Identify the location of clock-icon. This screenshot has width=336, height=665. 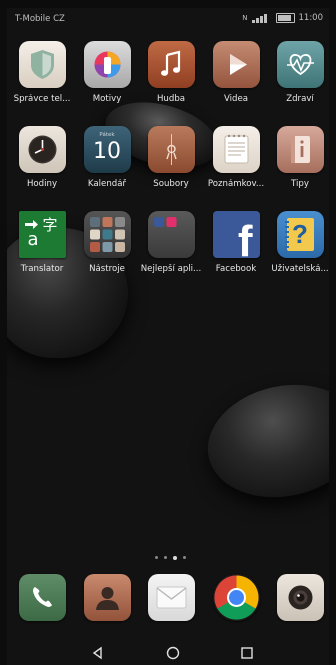
(42, 149).